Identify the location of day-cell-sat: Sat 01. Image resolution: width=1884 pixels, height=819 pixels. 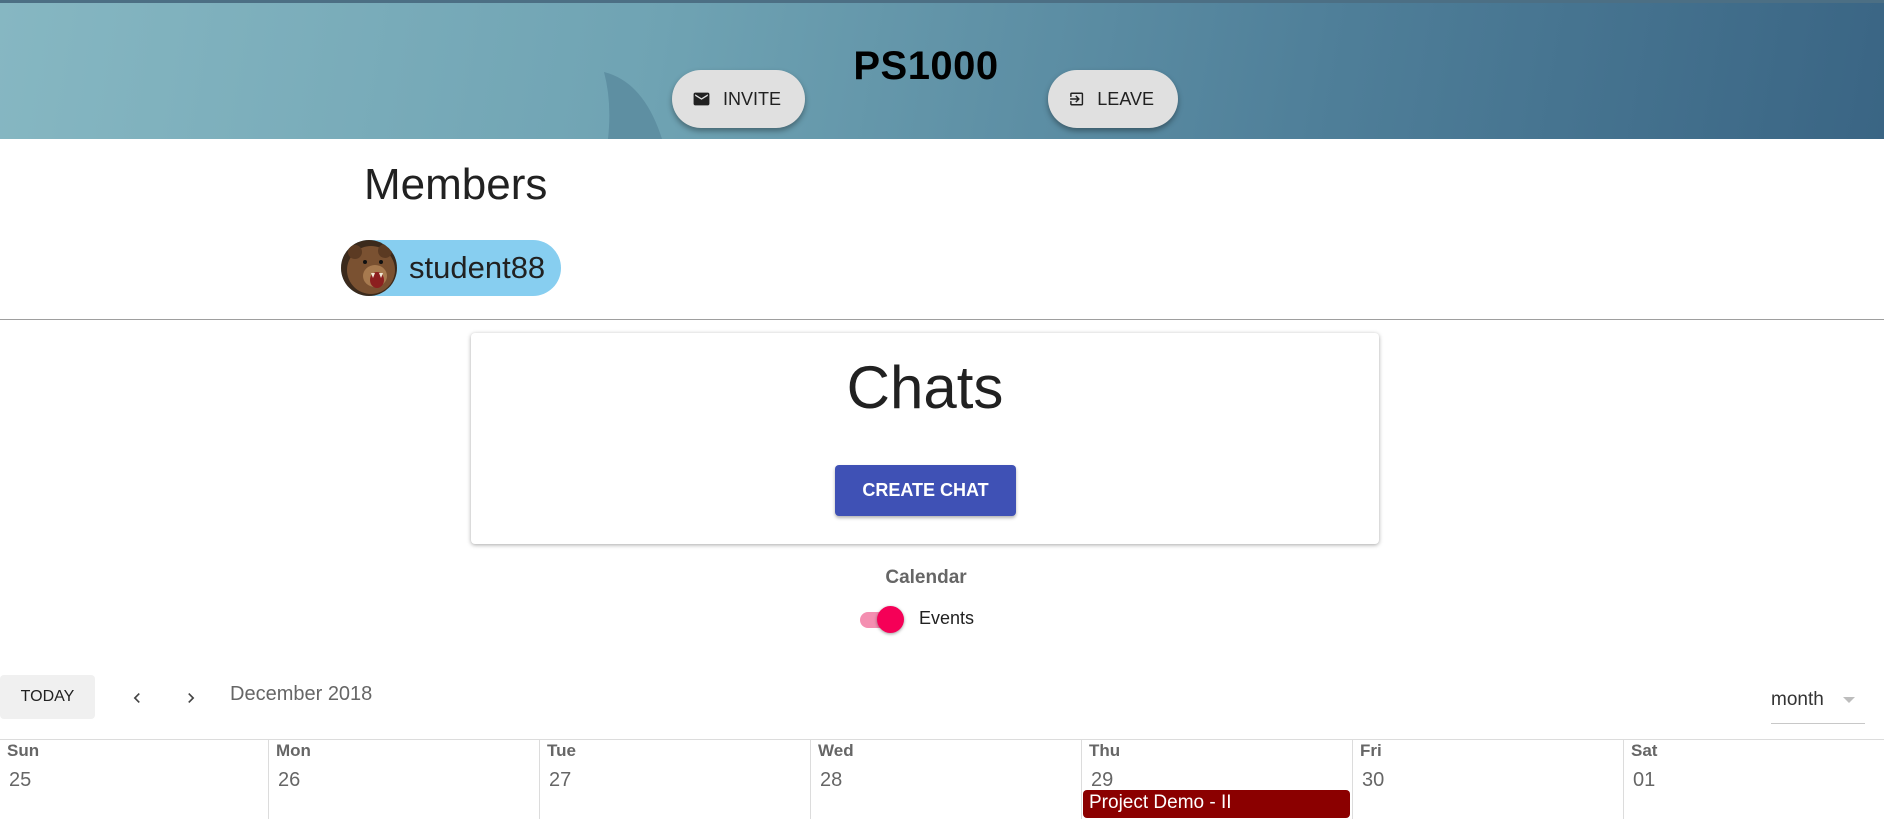
(1753, 779).